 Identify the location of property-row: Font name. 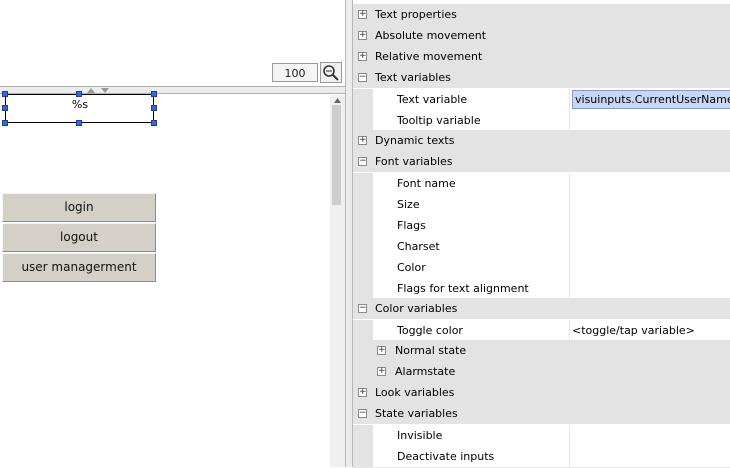
(541, 184).